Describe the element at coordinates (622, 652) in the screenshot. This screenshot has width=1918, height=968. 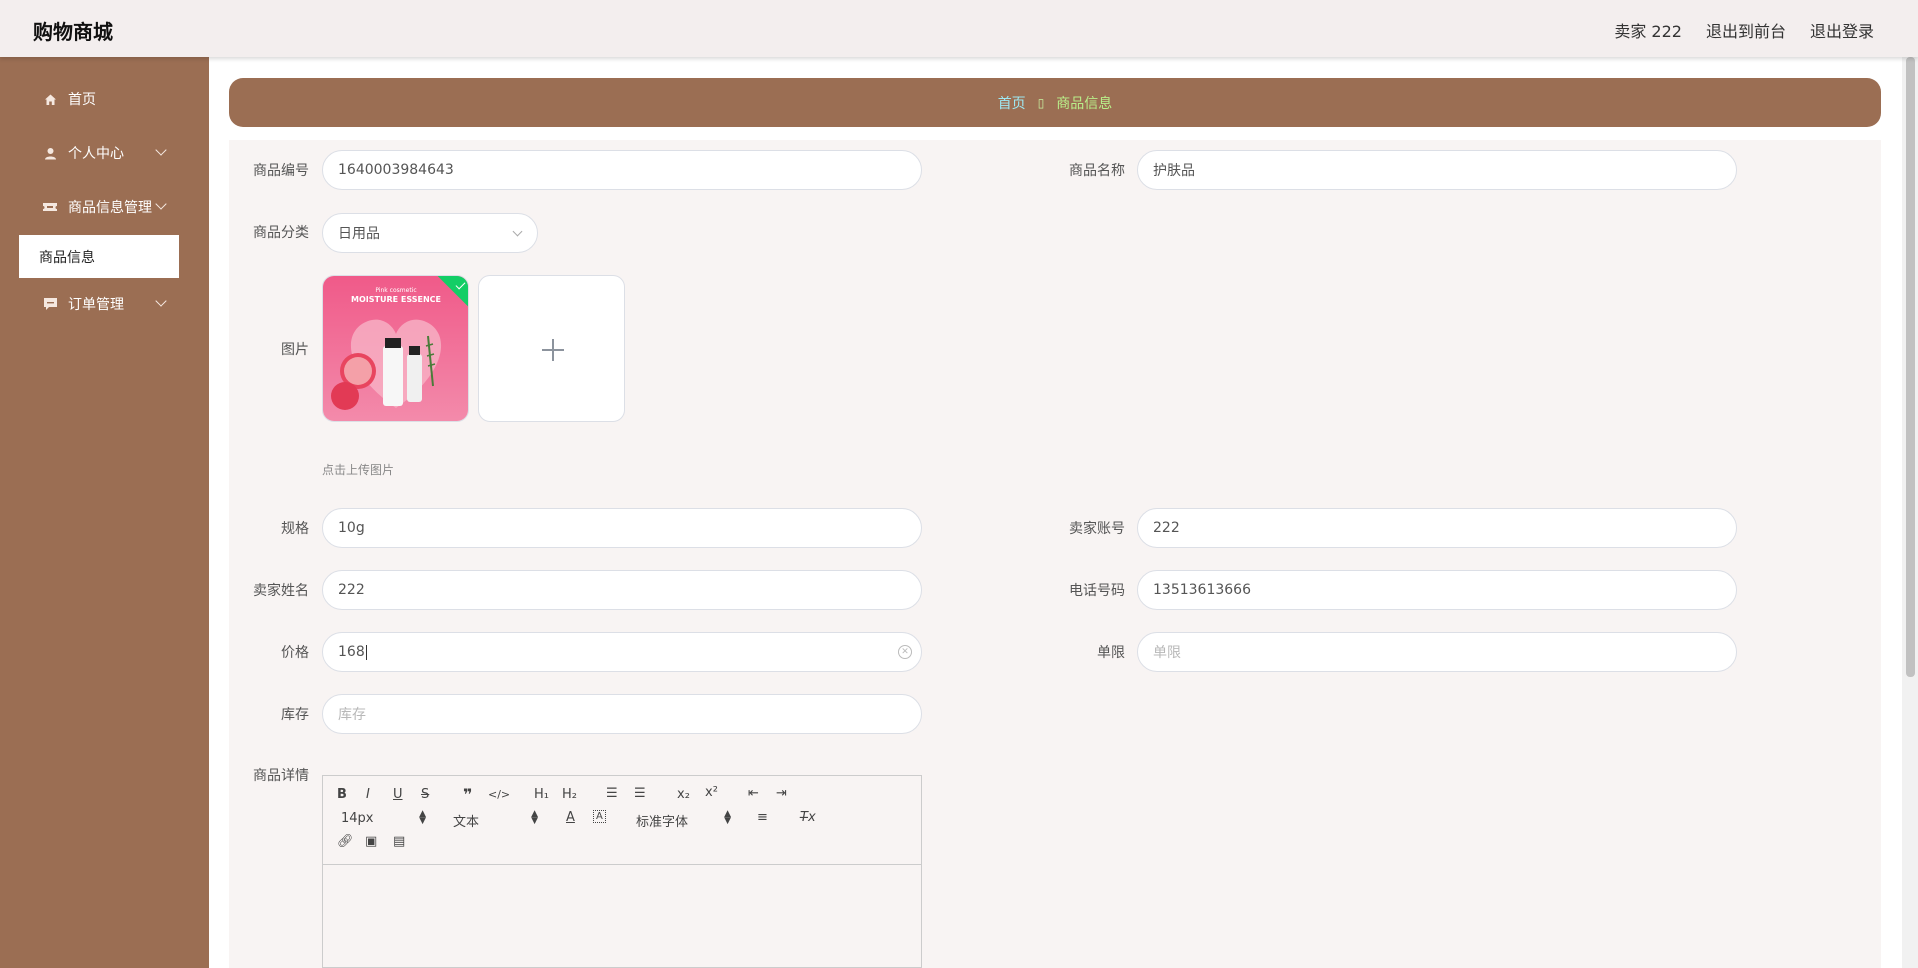
I see `price-input: 168 ✕` at that location.